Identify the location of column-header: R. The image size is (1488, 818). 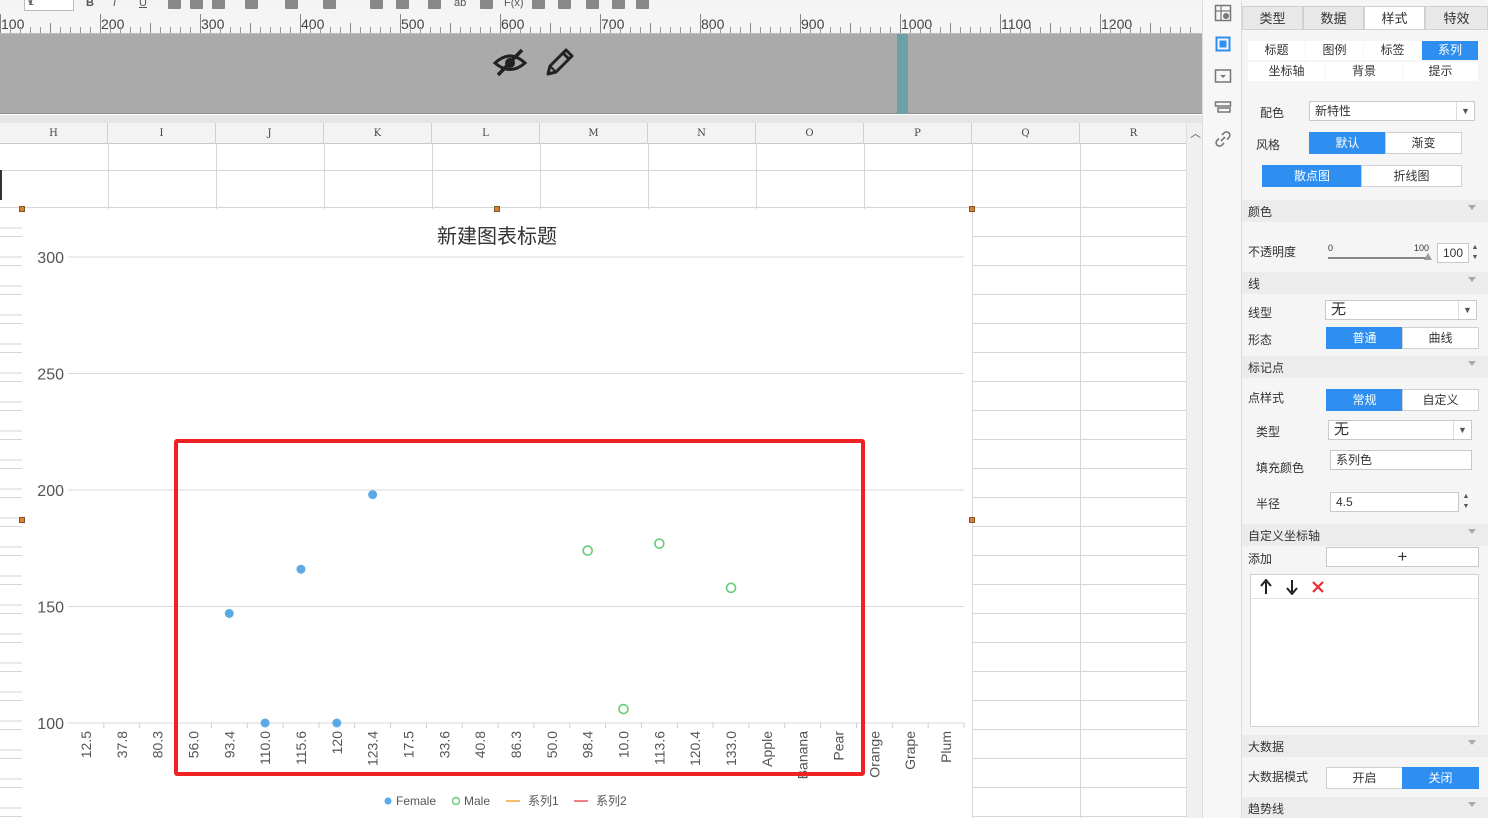
(1134, 133).